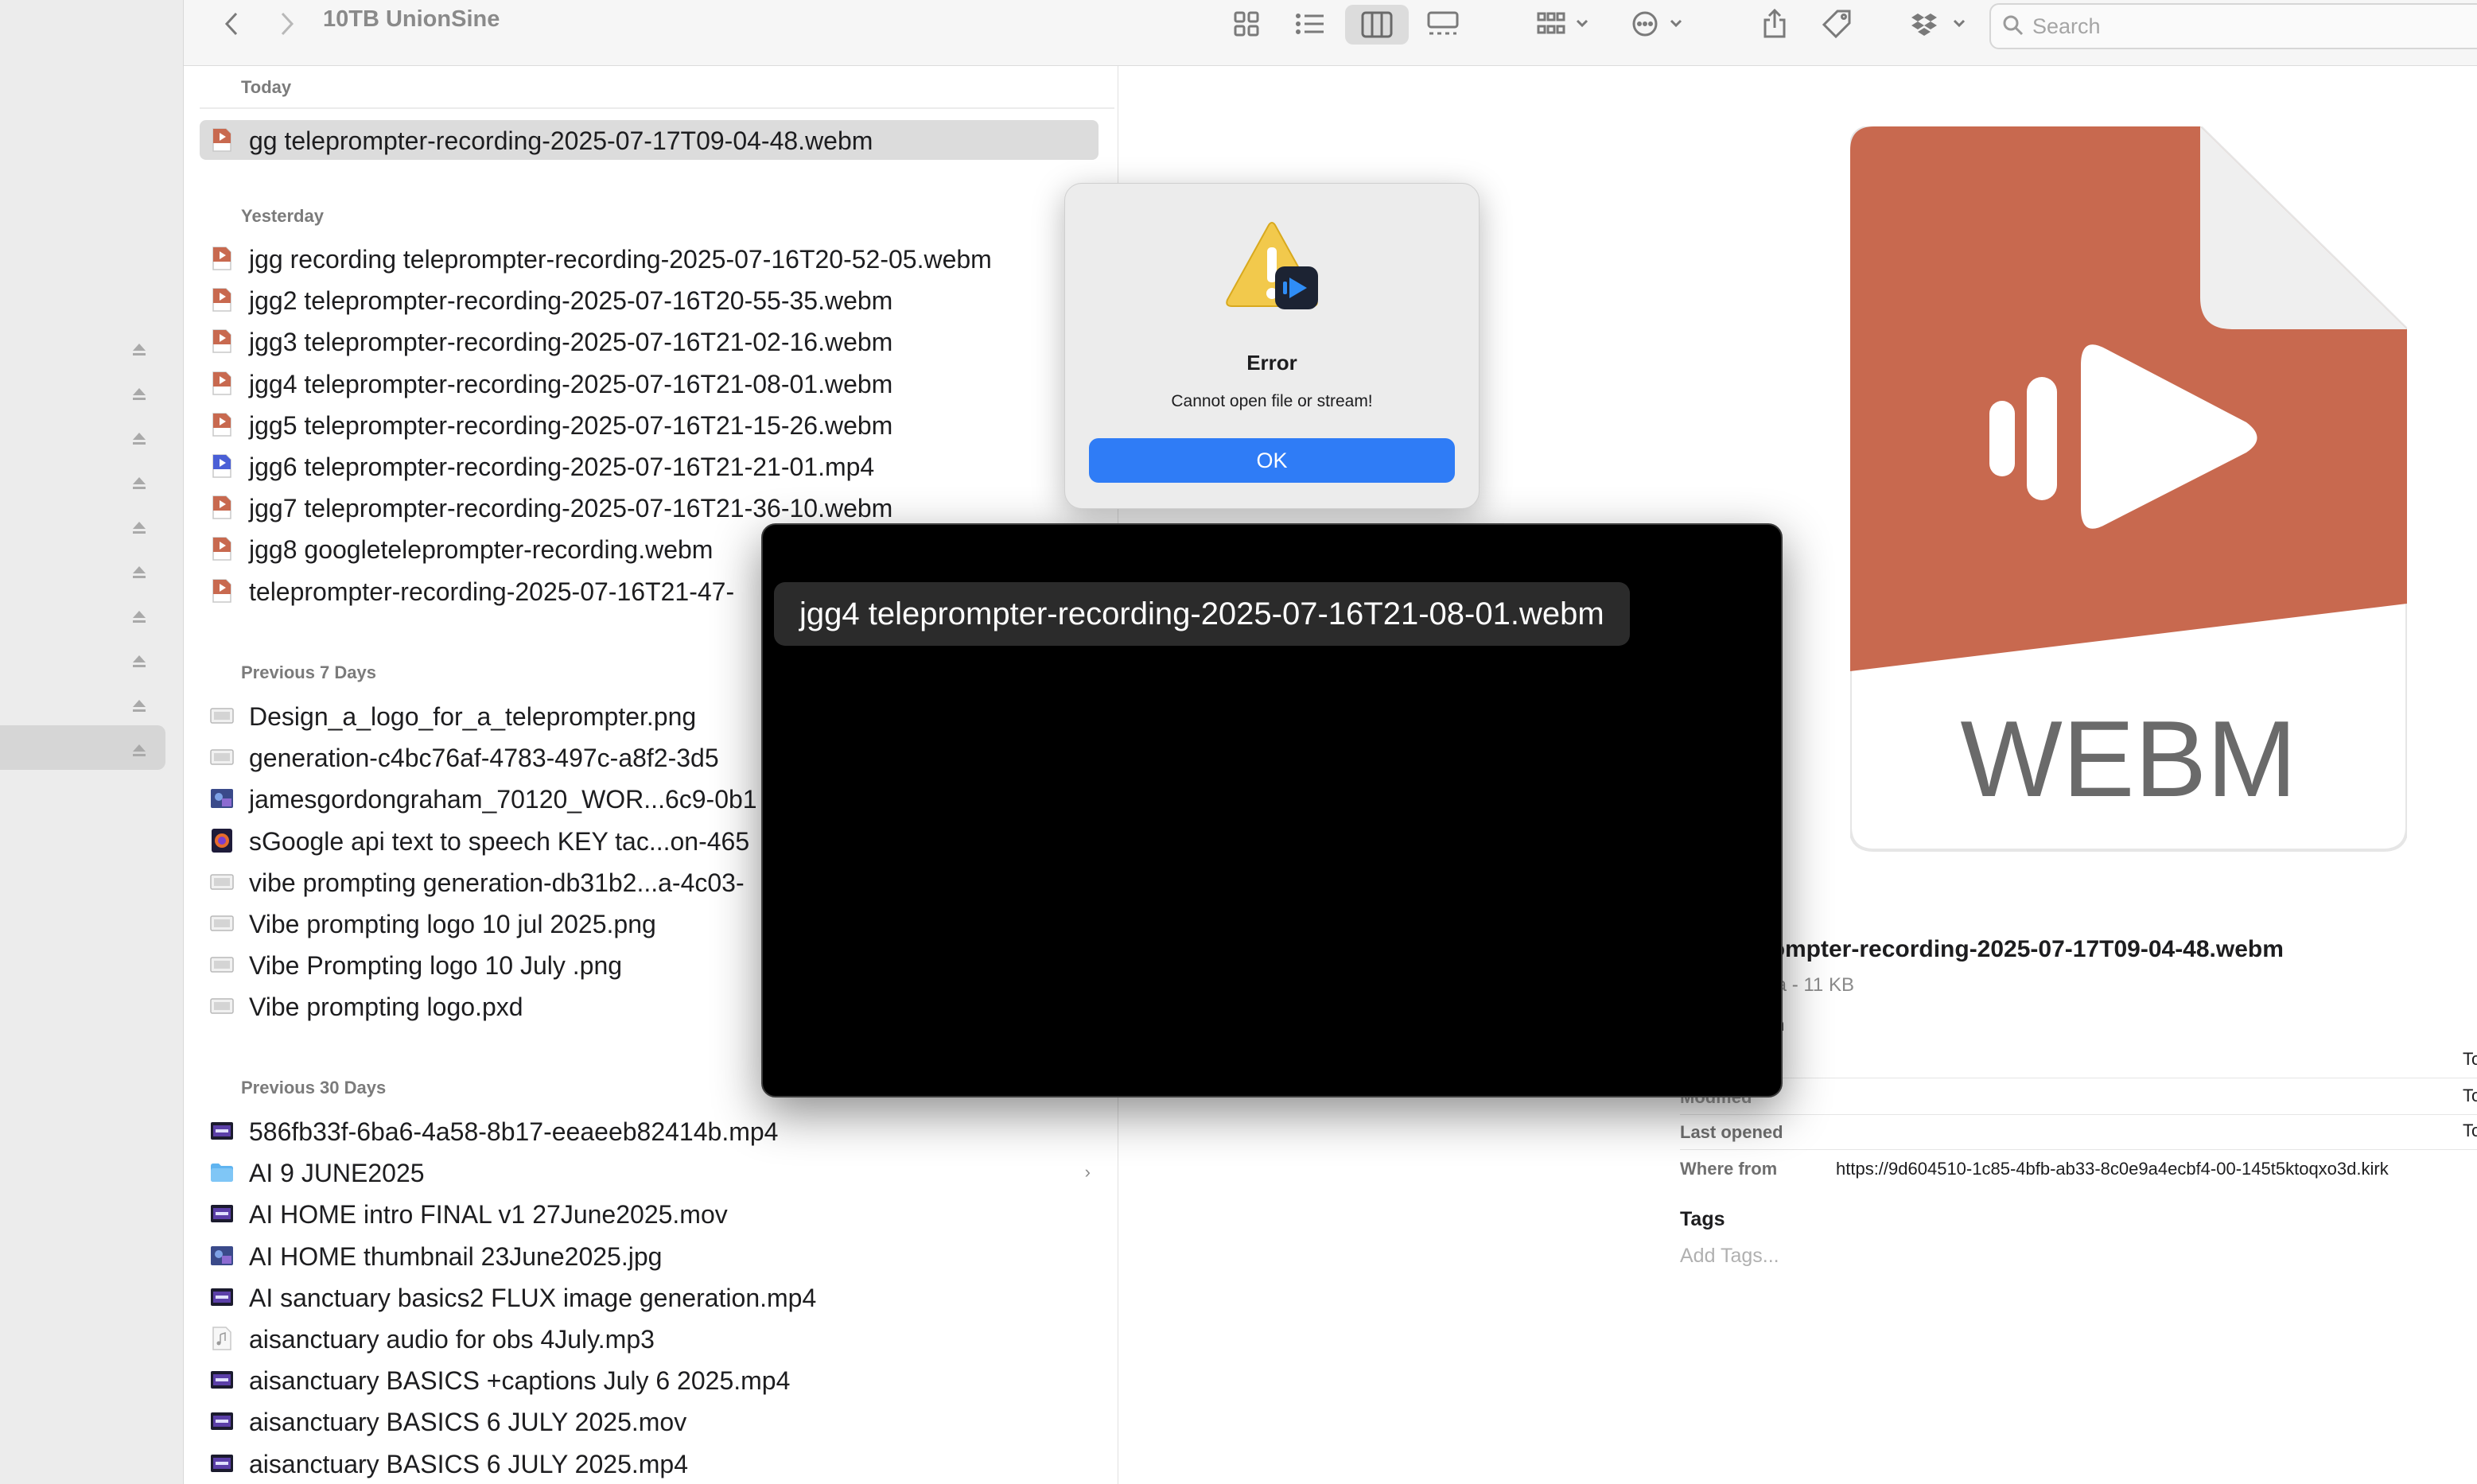 The image size is (2477, 1484). What do you see at coordinates (1443, 24) in the screenshot?
I see `view-gallery-icon` at bounding box center [1443, 24].